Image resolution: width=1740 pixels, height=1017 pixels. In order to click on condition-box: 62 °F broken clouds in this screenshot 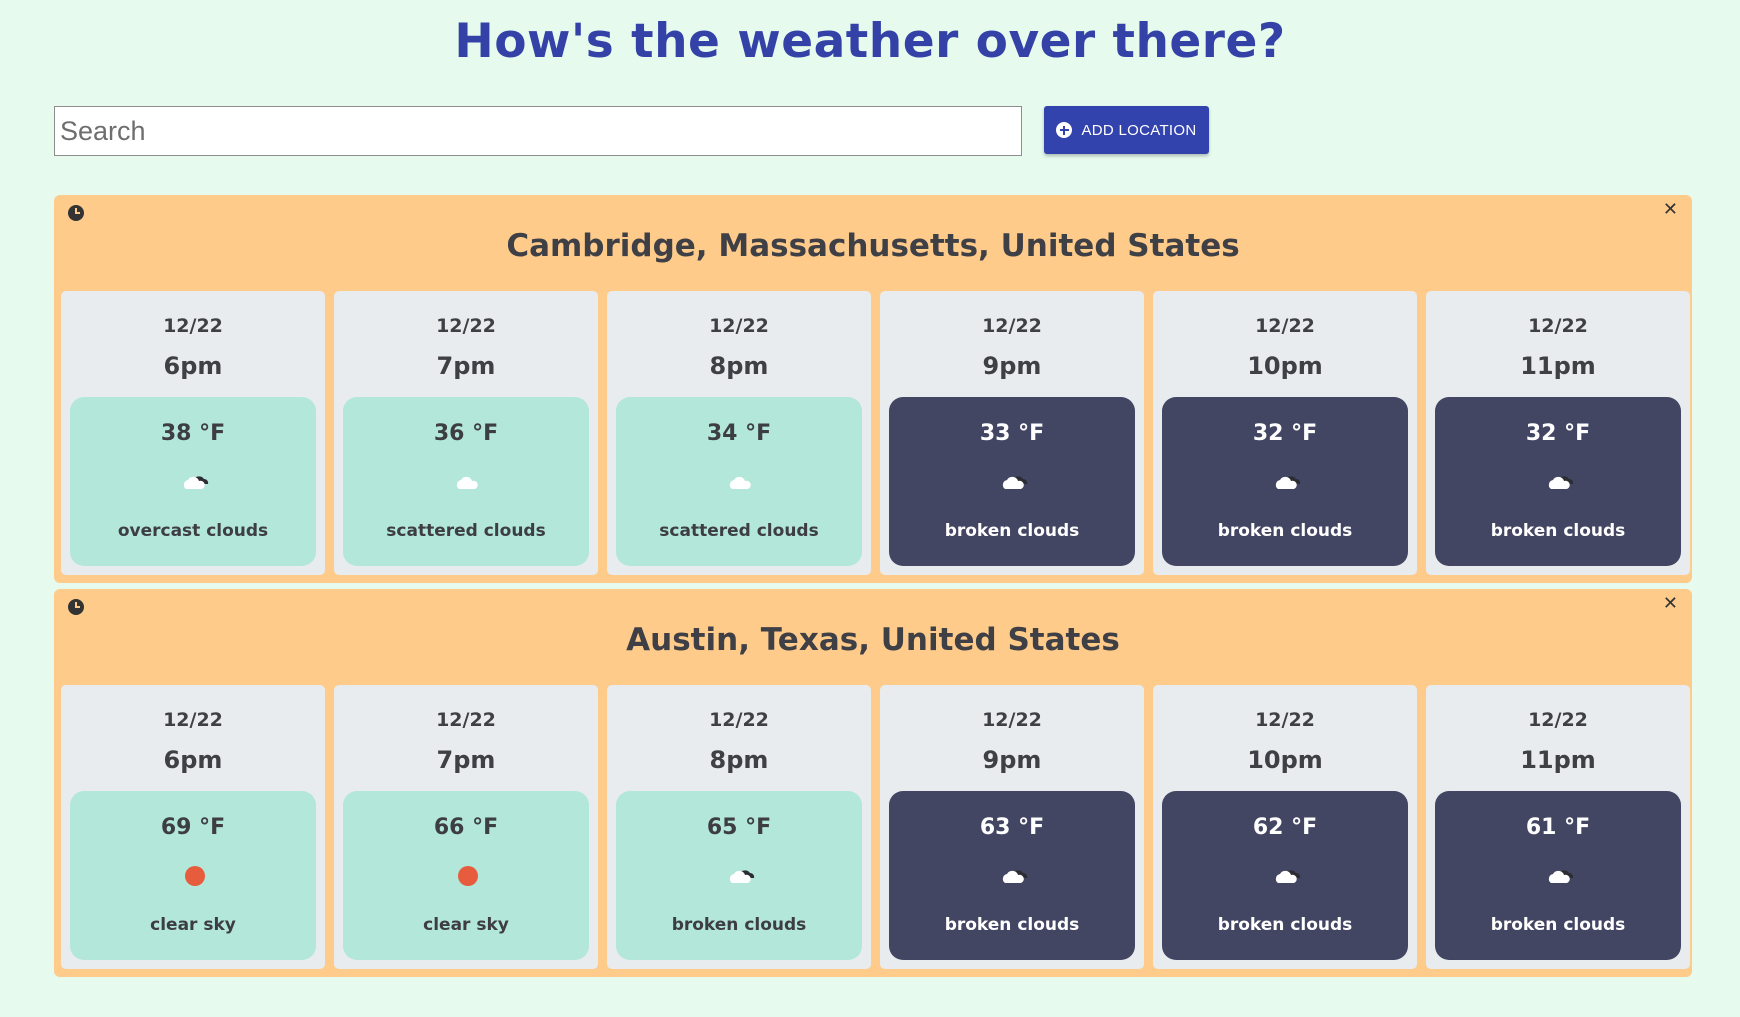, I will do `click(1285, 875)`.